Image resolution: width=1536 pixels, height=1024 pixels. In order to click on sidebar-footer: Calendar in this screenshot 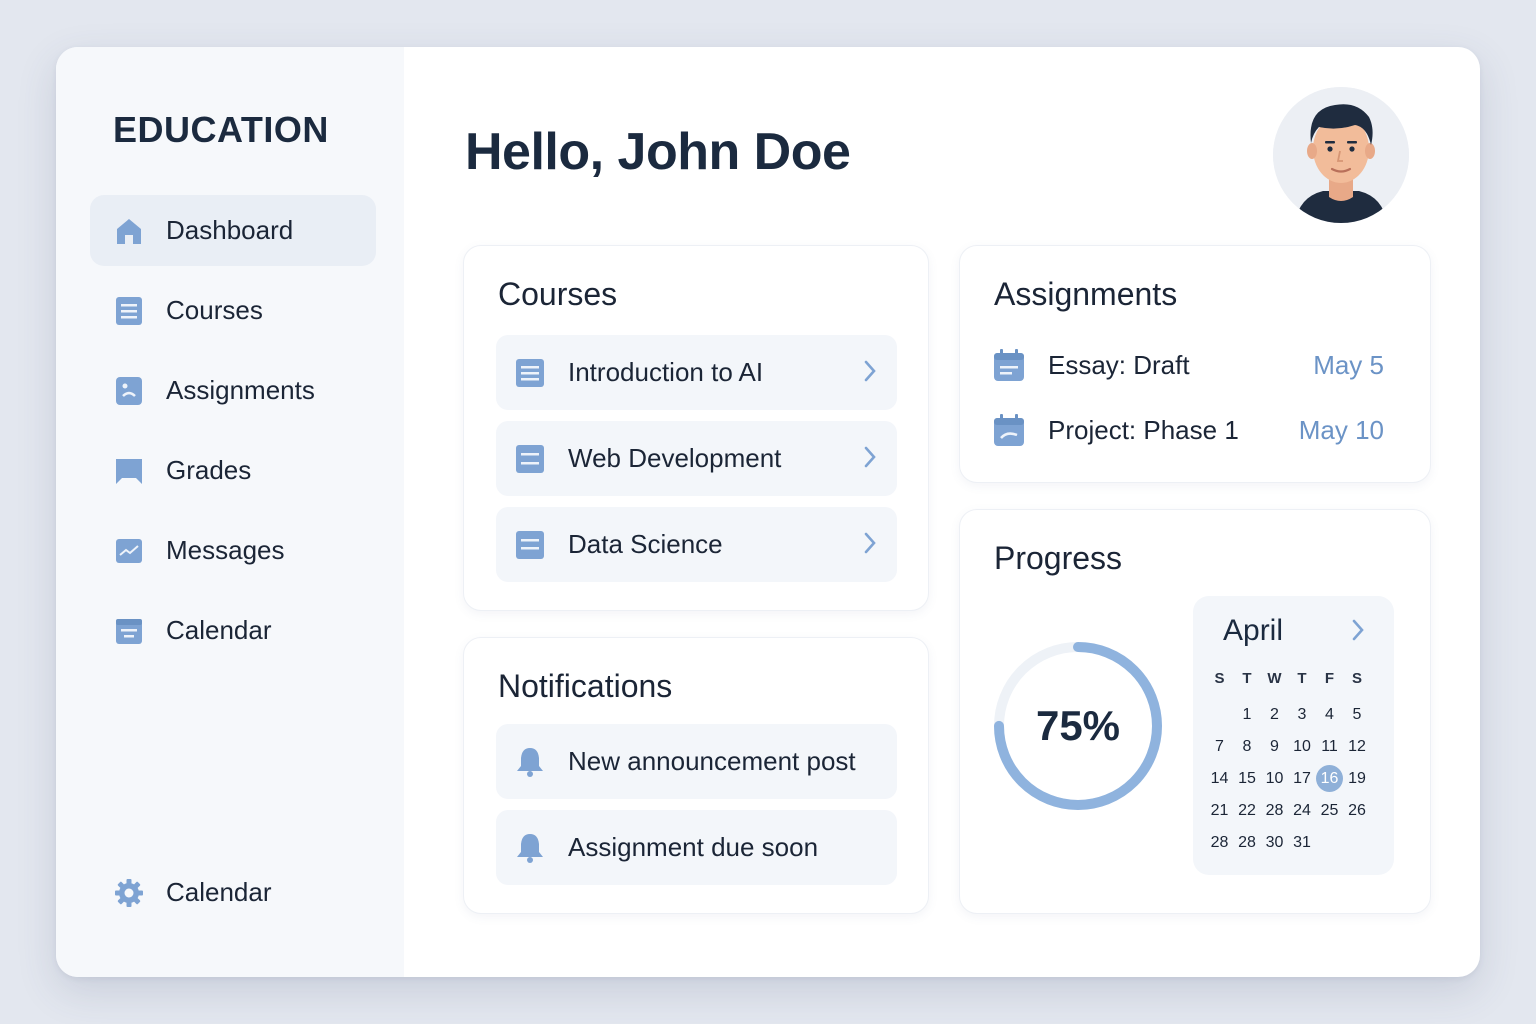, I will do `click(233, 897)`.